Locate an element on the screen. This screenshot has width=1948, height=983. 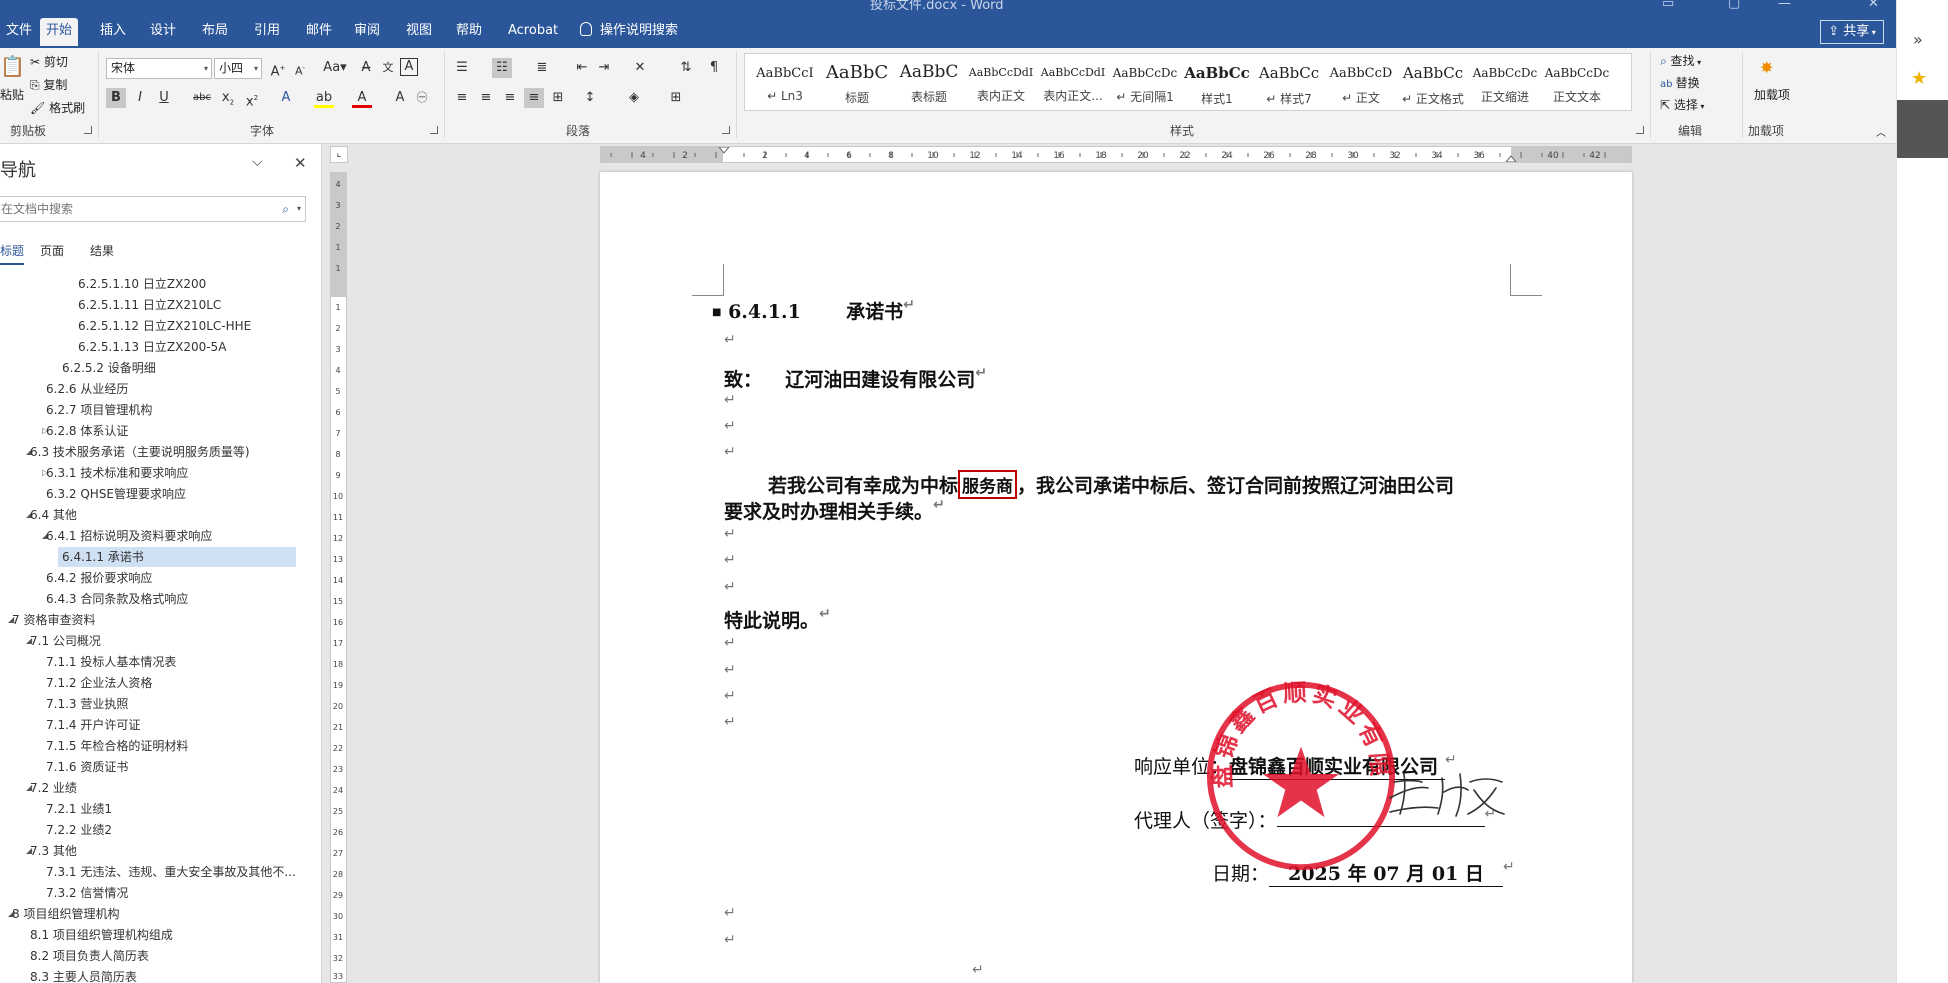
copy-button: ⎘ 复制 is located at coordinates (48, 84).